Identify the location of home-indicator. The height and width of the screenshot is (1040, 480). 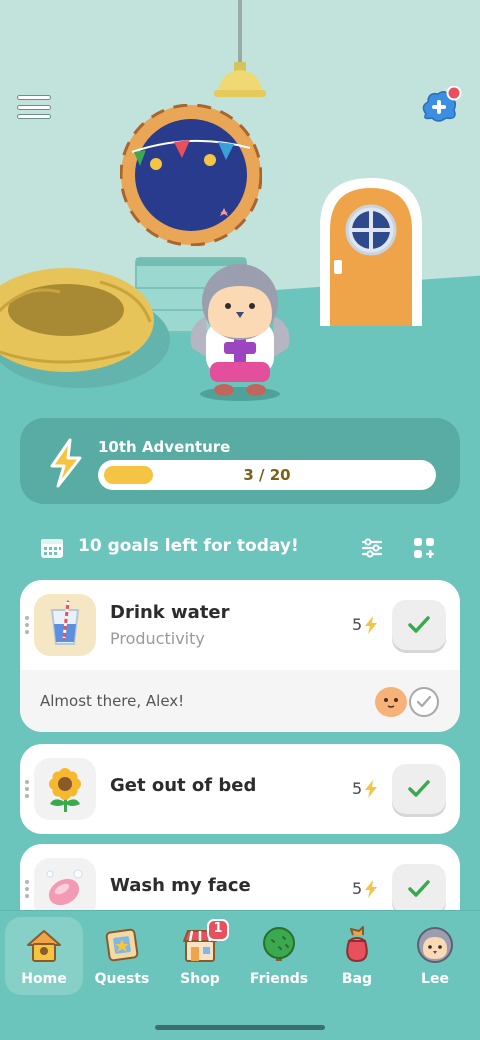
(240, 1027).